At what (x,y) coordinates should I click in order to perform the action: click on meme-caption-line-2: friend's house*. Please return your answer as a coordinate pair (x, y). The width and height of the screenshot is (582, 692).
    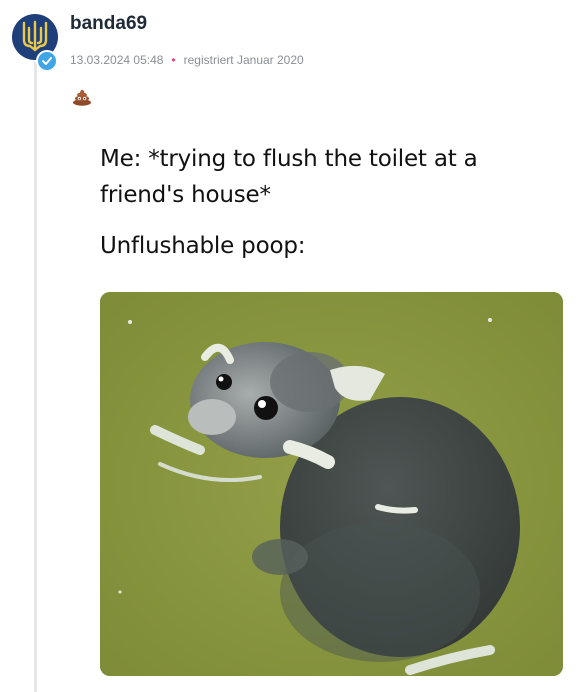
    Looking at the image, I should click on (185, 195).